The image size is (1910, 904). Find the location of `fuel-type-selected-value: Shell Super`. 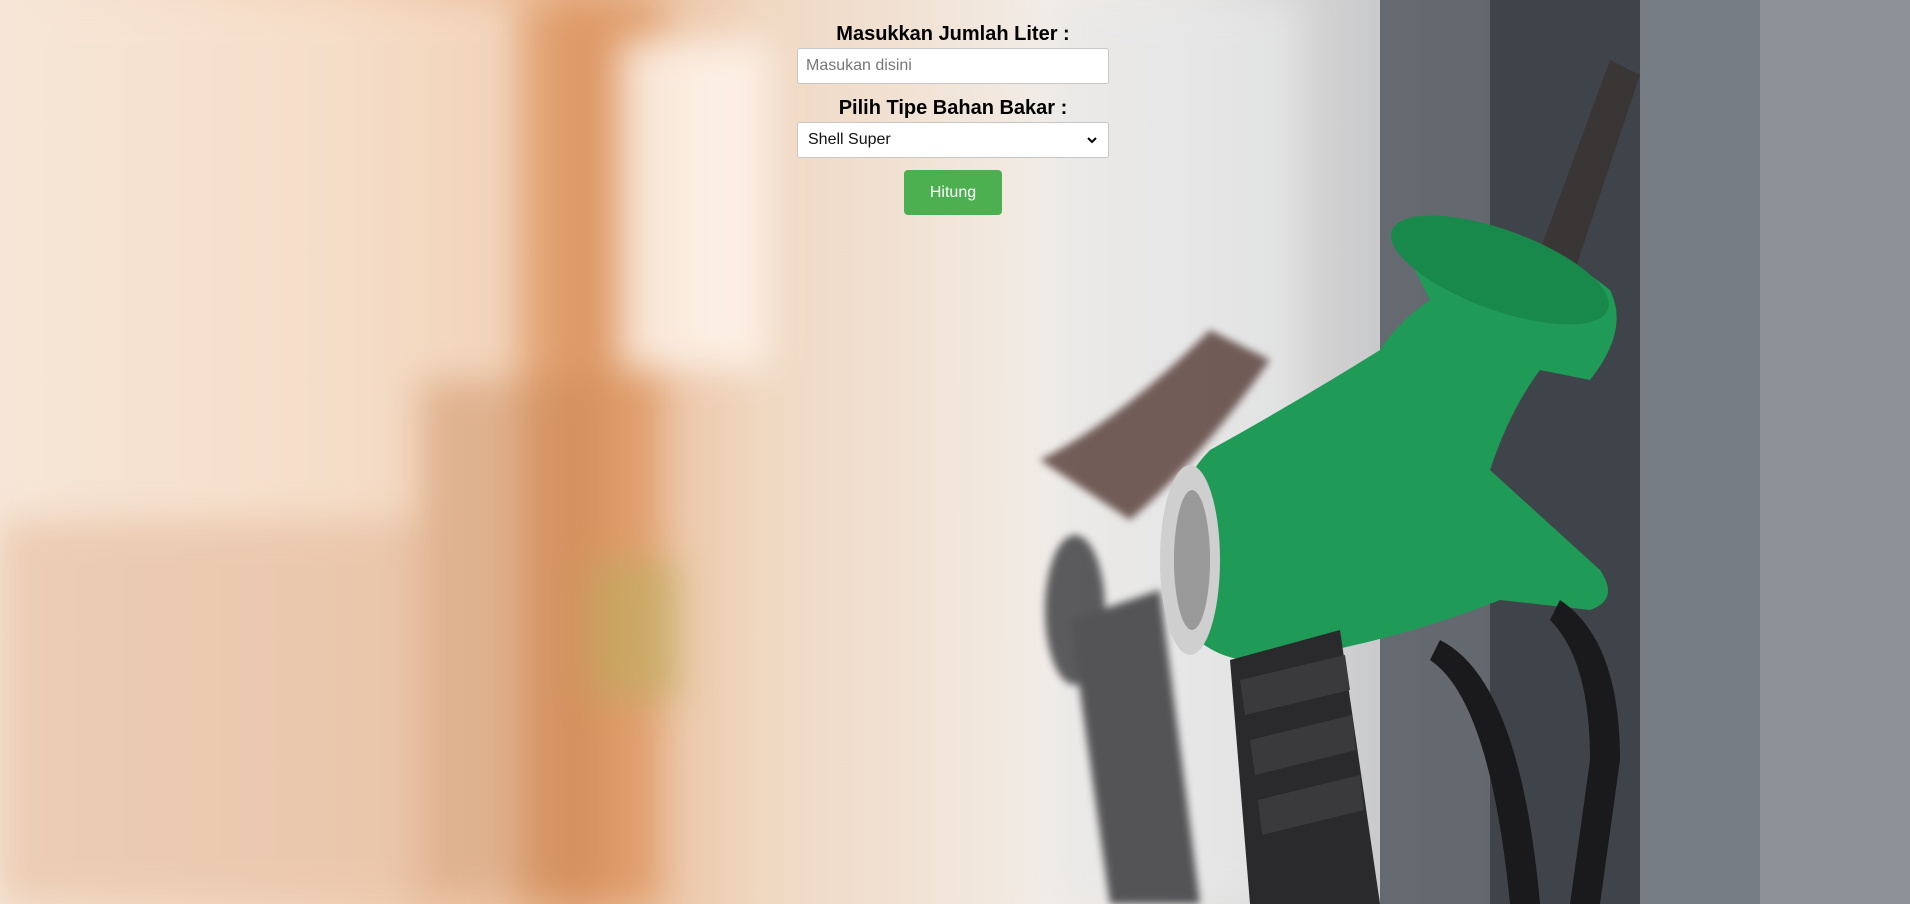

fuel-type-selected-value: Shell Super is located at coordinates (849, 139).